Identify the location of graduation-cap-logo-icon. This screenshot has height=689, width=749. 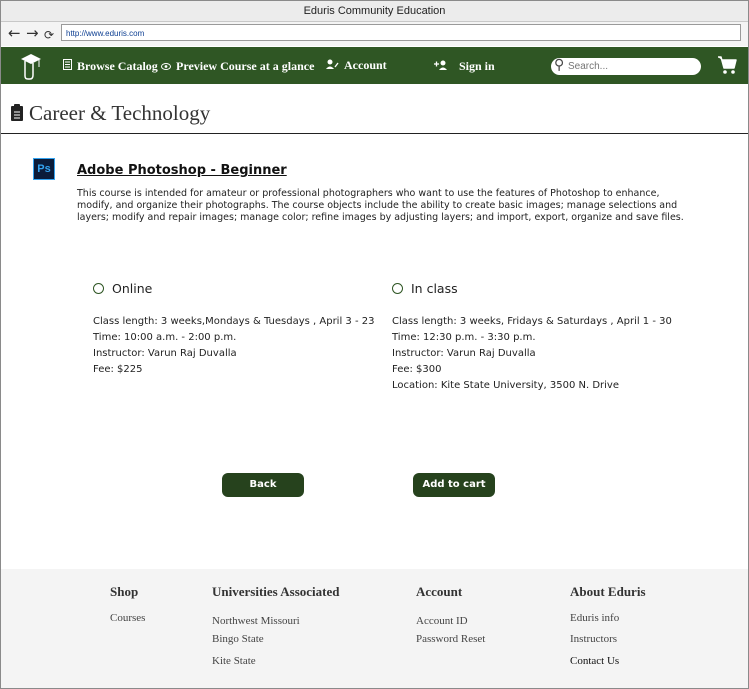
(31, 68).